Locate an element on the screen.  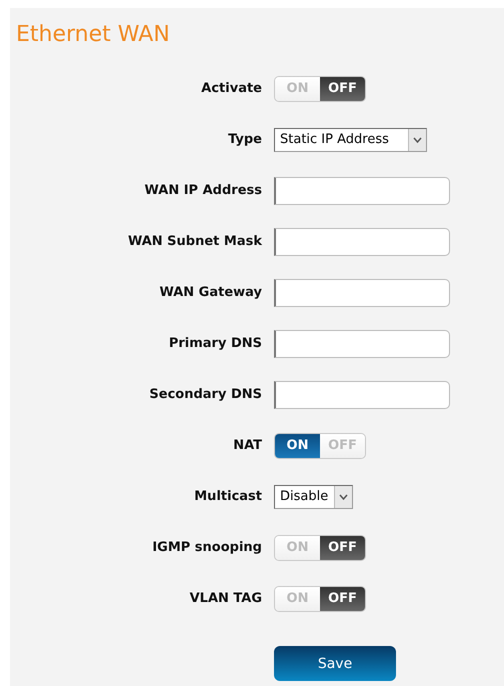
field-label: WAN Subnet Mask is located at coordinates (195, 241).